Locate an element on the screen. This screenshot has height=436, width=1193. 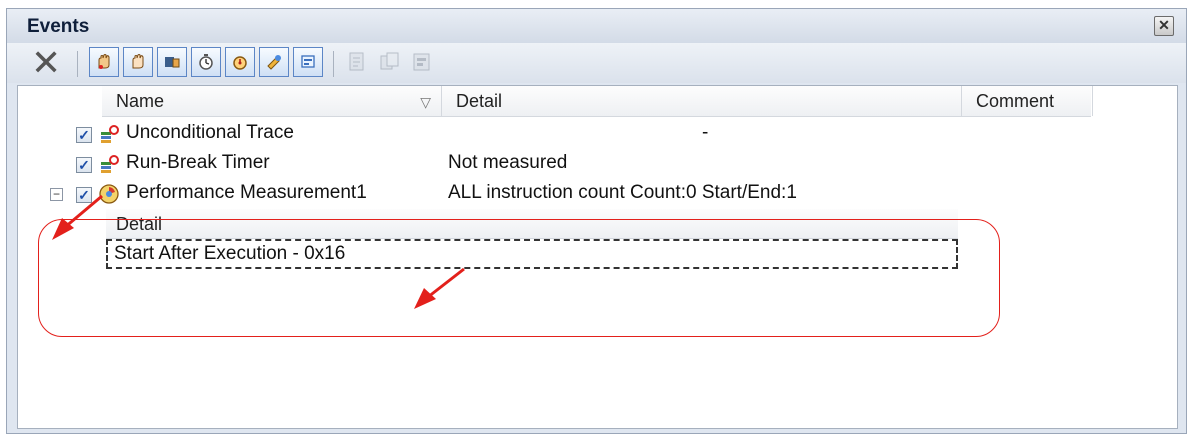
close-icon: ✕ is located at coordinates (1164, 26).